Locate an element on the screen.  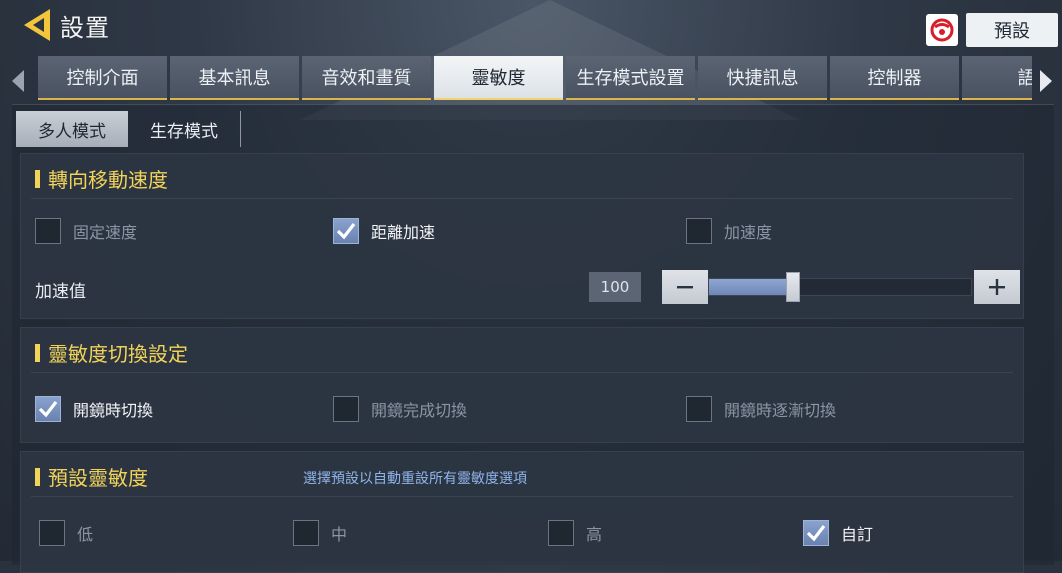
tab-left-arrow-icon is located at coordinates (18, 81).